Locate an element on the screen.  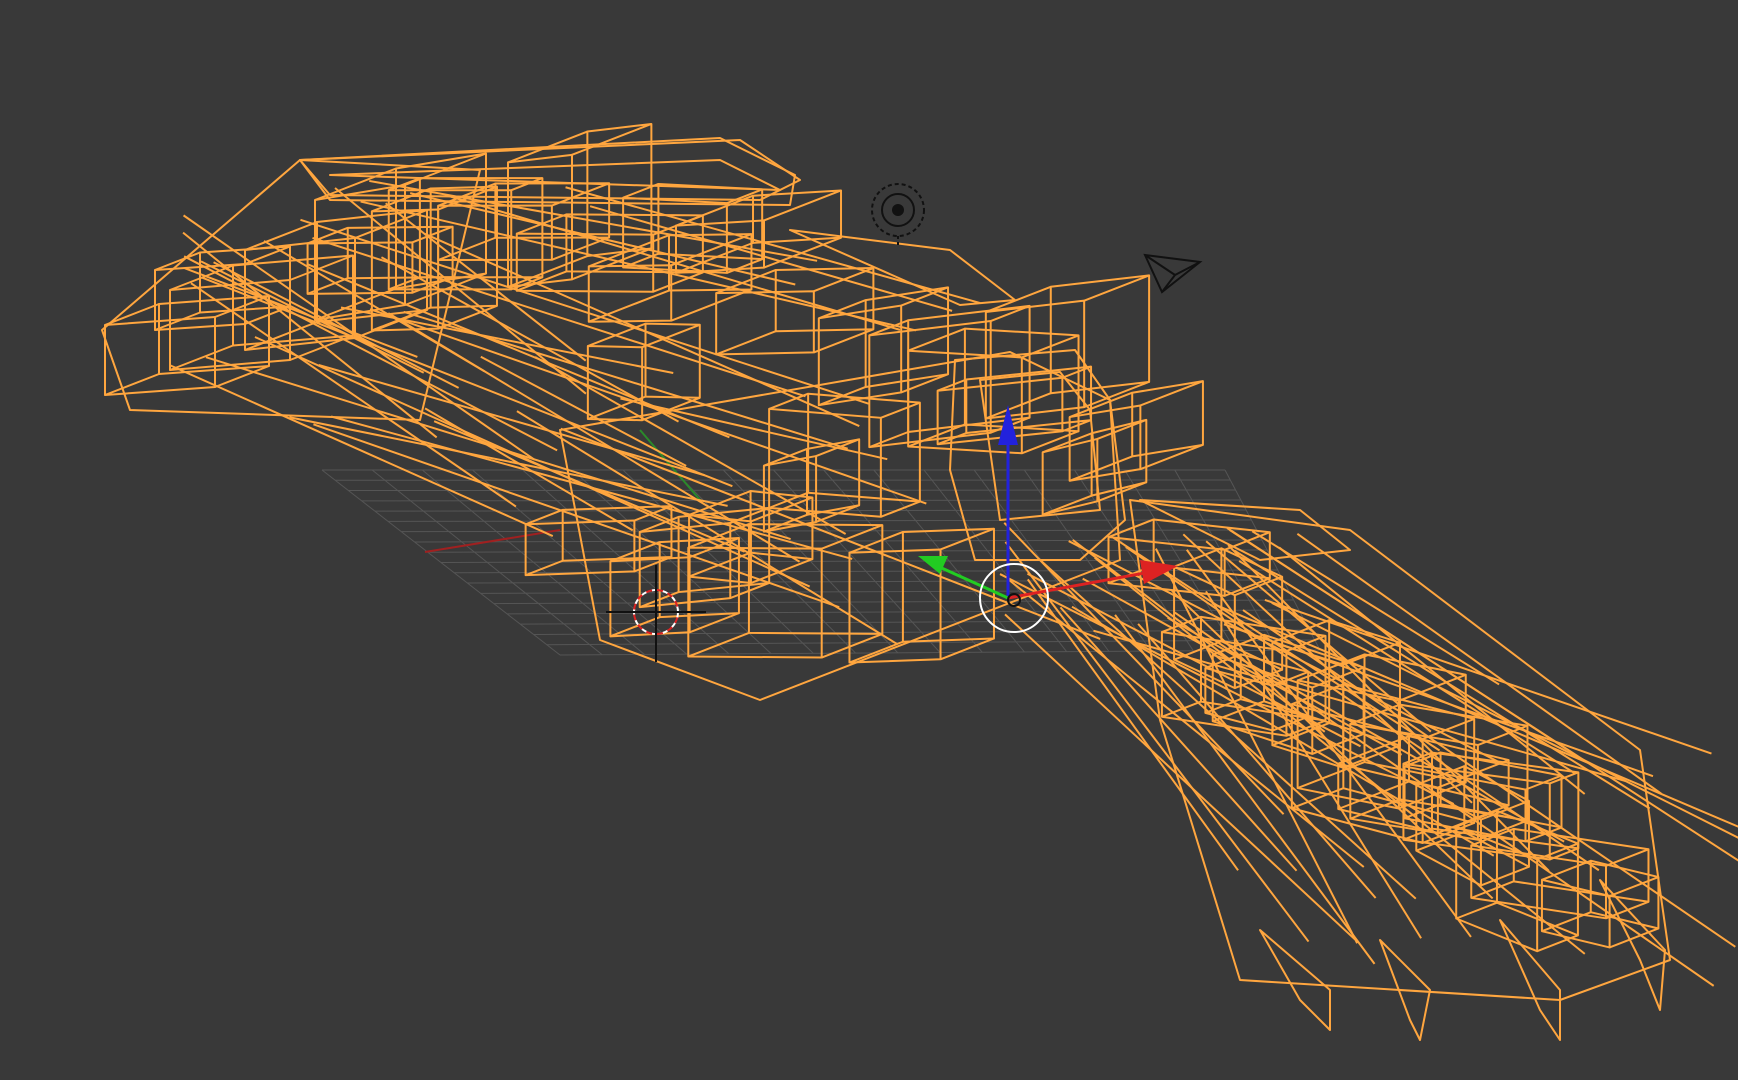
transform-manipulator-icon is located at coordinates (1048, 519).